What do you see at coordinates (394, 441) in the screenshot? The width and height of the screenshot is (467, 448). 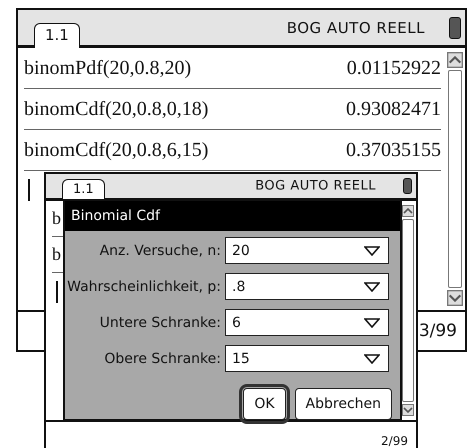 I see `page-counter: 2/99` at bounding box center [394, 441].